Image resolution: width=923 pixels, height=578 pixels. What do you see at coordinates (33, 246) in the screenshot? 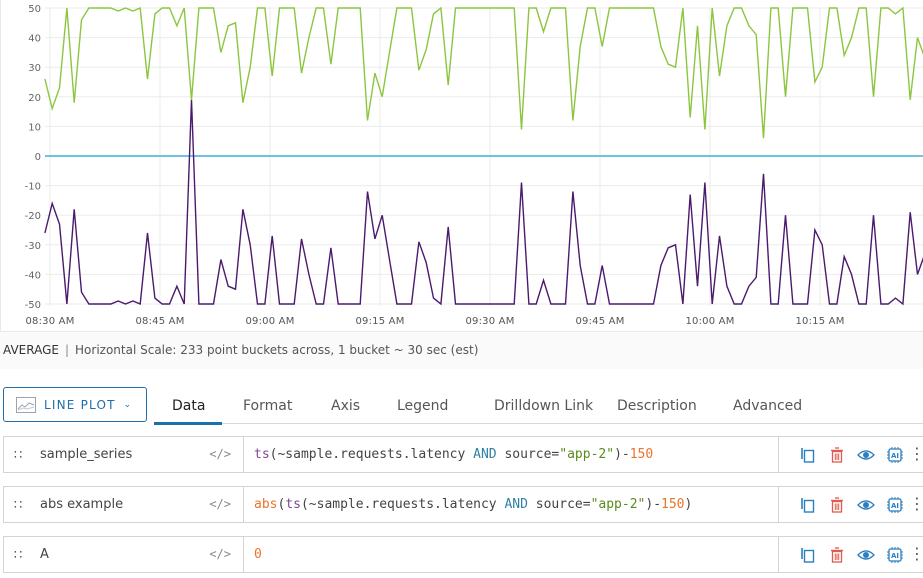
I see `y-tick-label: -30` at bounding box center [33, 246].